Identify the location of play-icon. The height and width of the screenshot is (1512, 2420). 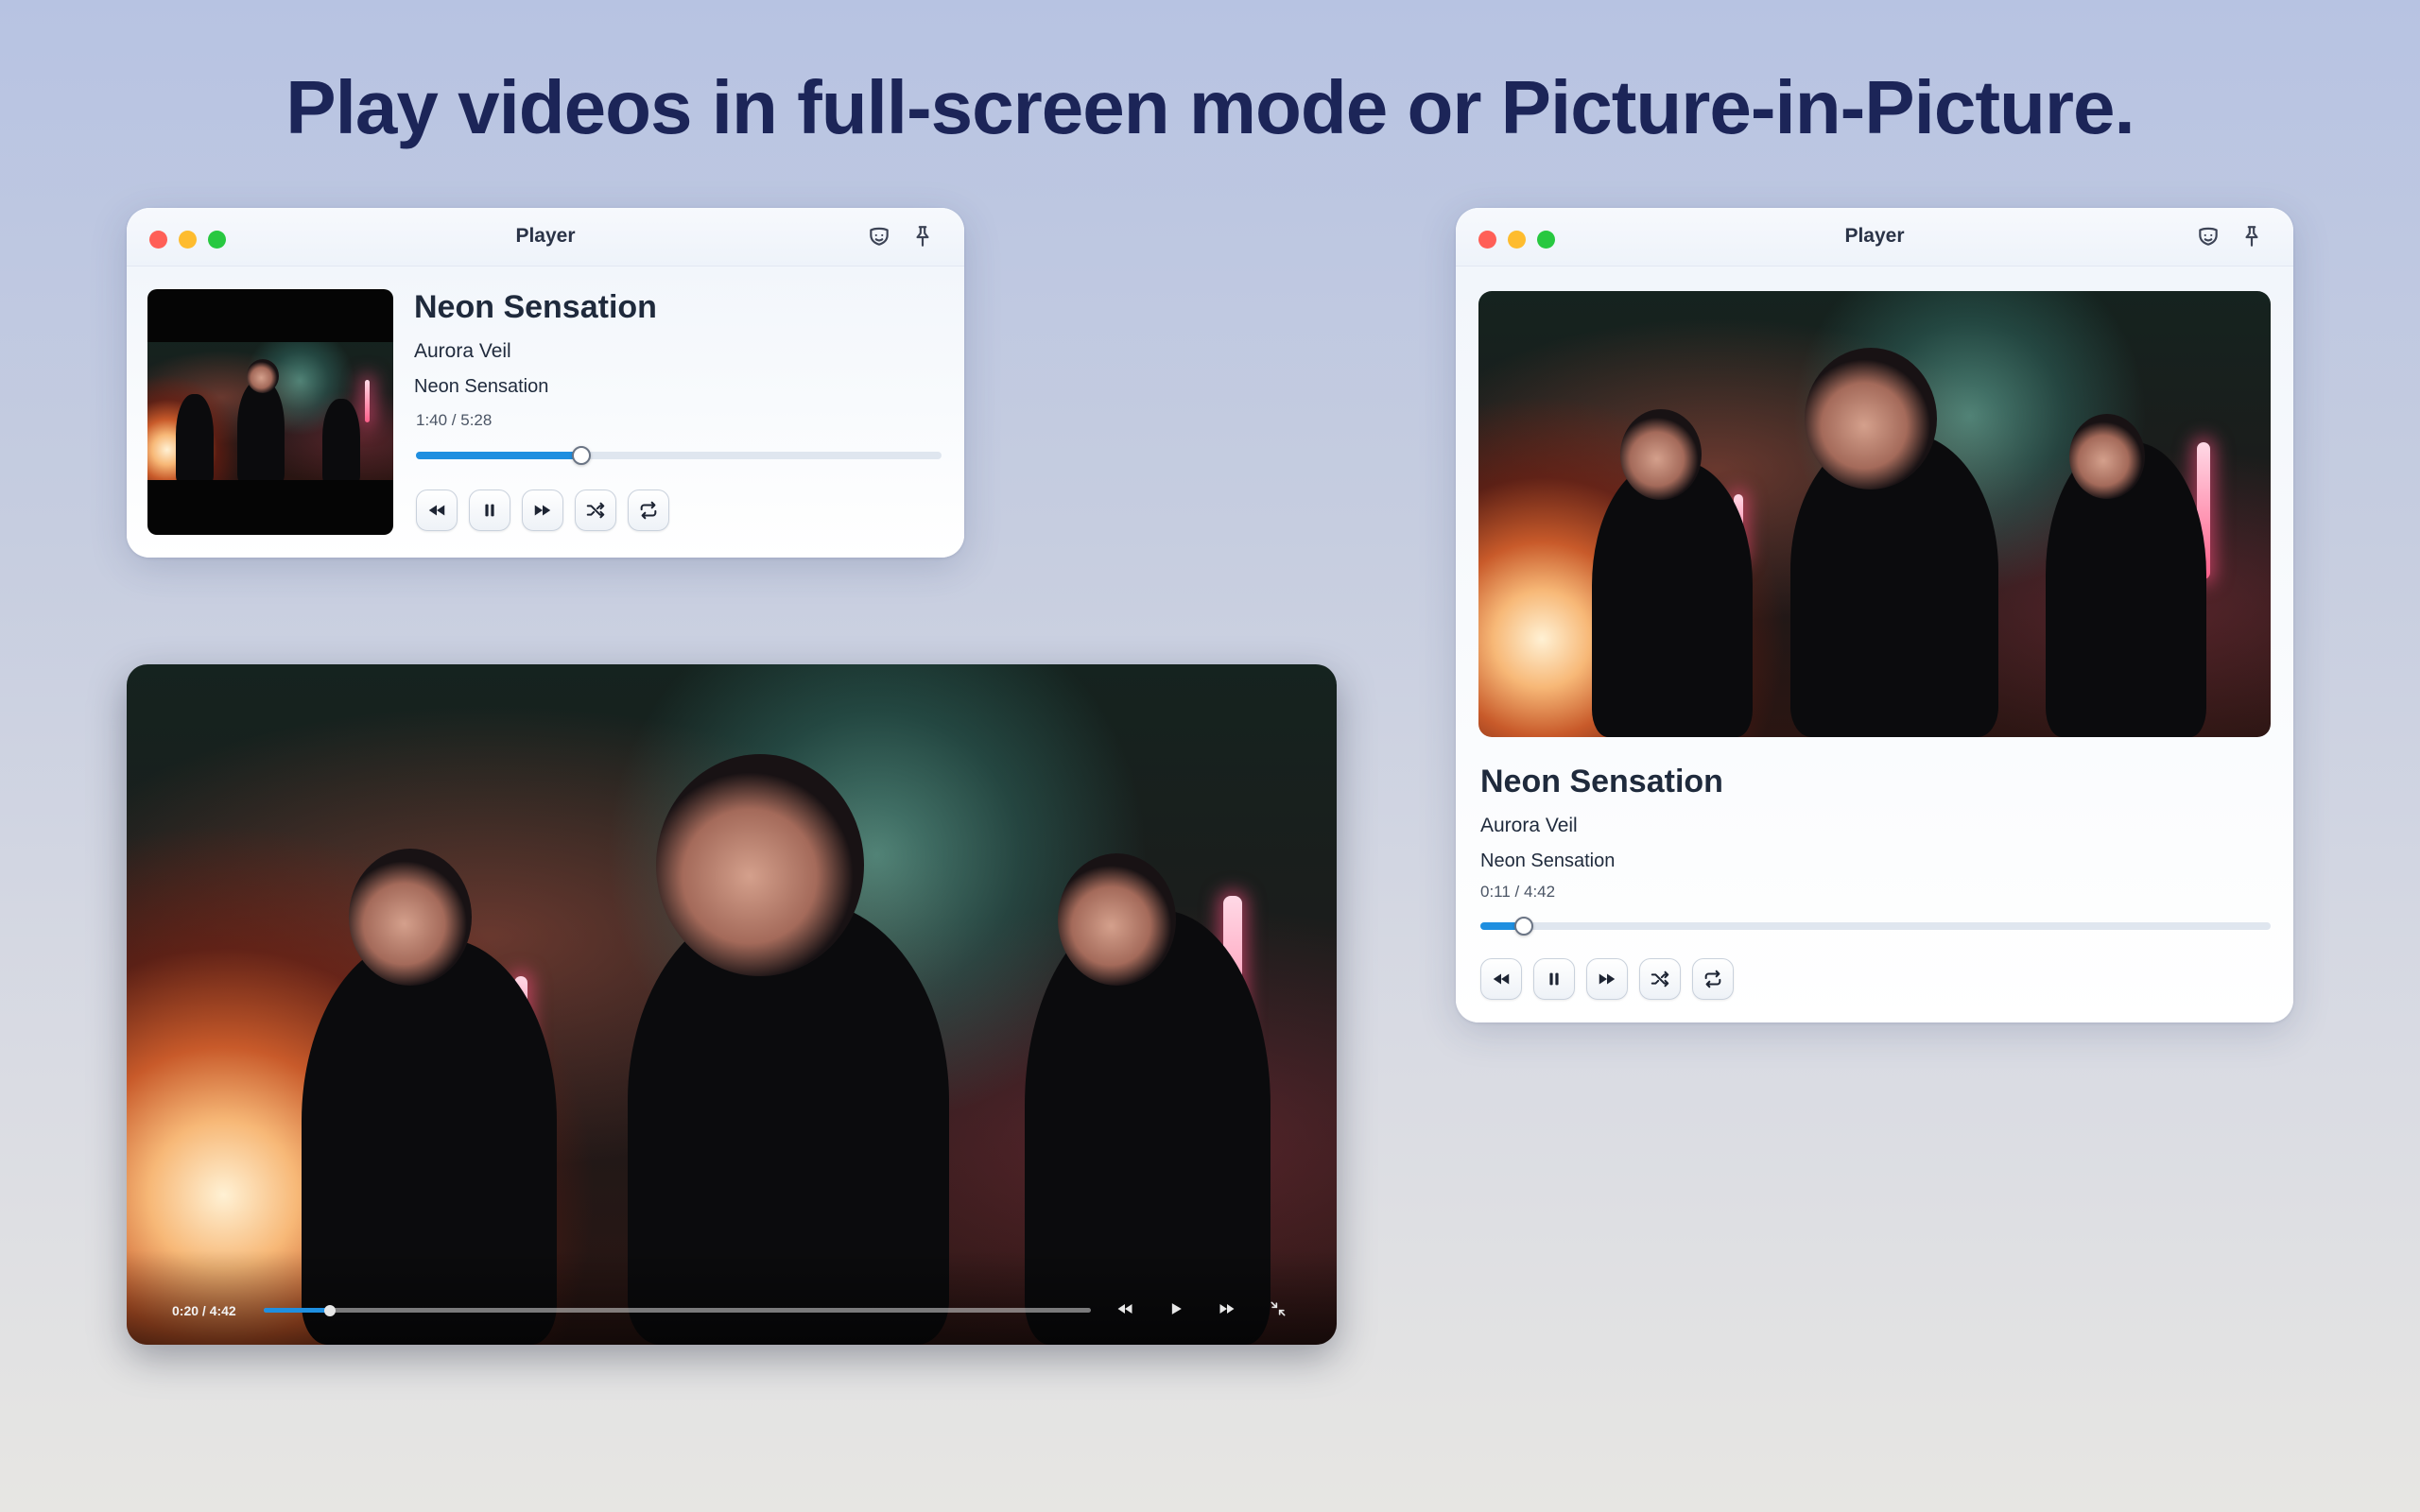
(1176, 1308).